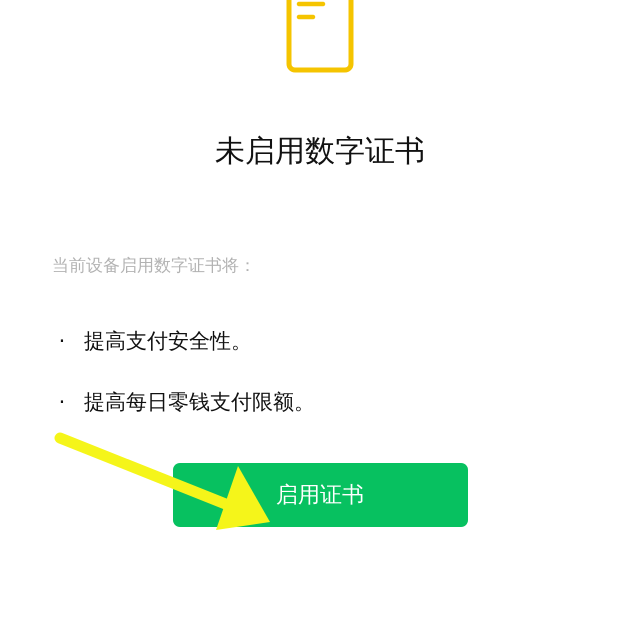 This screenshot has width=640, height=640. What do you see at coordinates (199, 402) in the screenshot?
I see `benefit-text: 提高每日零钱支付限额。` at bounding box center [199, 402].